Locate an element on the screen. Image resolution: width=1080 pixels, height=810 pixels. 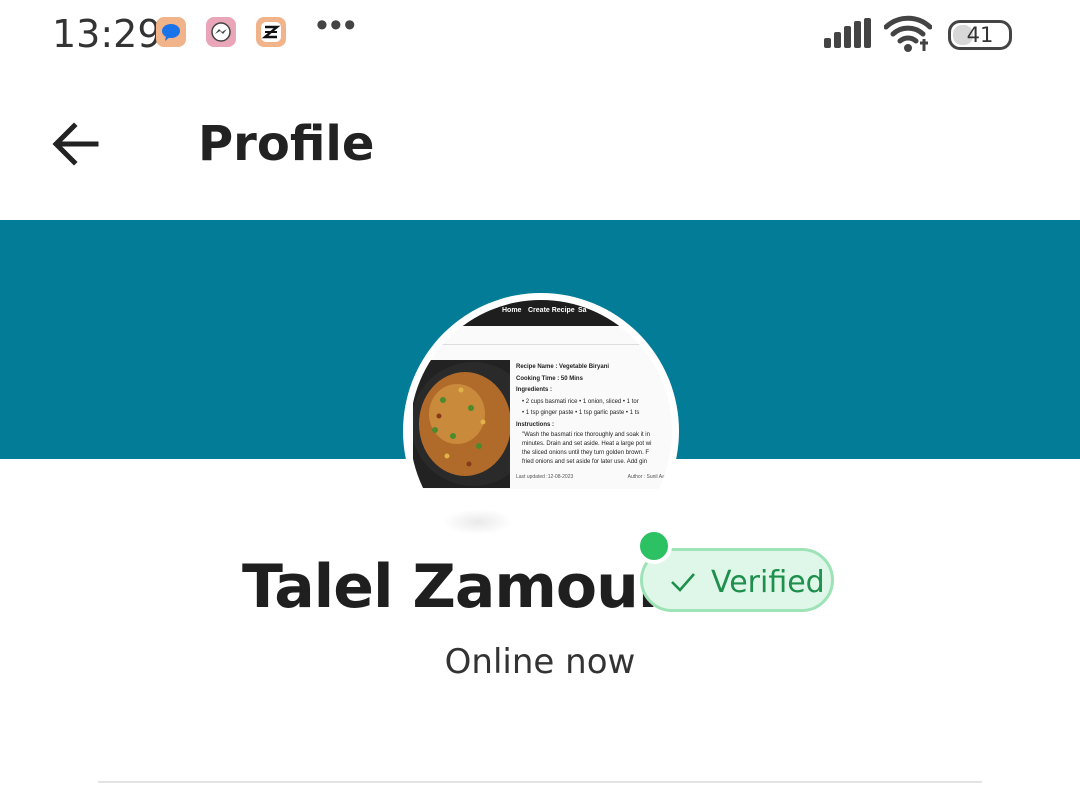
verified-badge: Verified is located at coordinates (737, 580).